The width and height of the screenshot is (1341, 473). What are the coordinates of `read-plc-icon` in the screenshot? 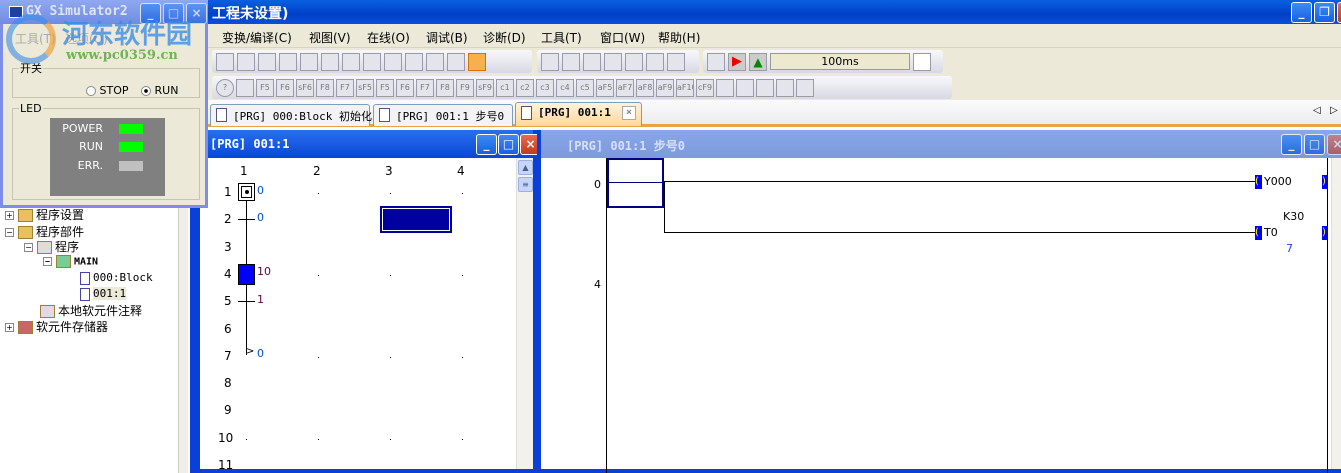 It's located at (309, 61).